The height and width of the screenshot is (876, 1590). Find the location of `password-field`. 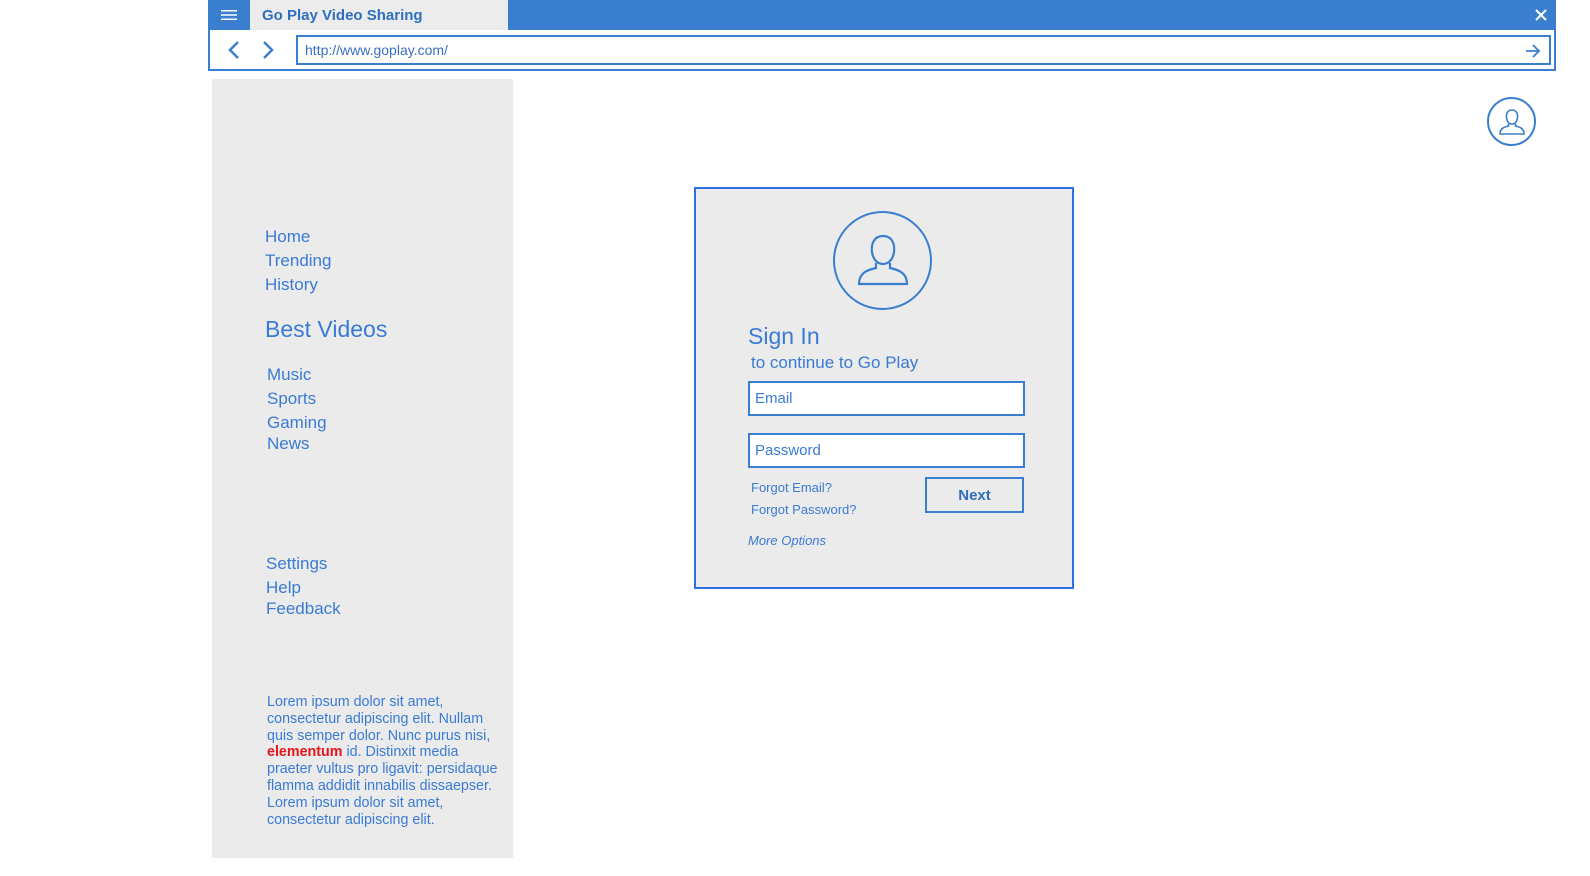

password-field is located at coordinates (886, 450).